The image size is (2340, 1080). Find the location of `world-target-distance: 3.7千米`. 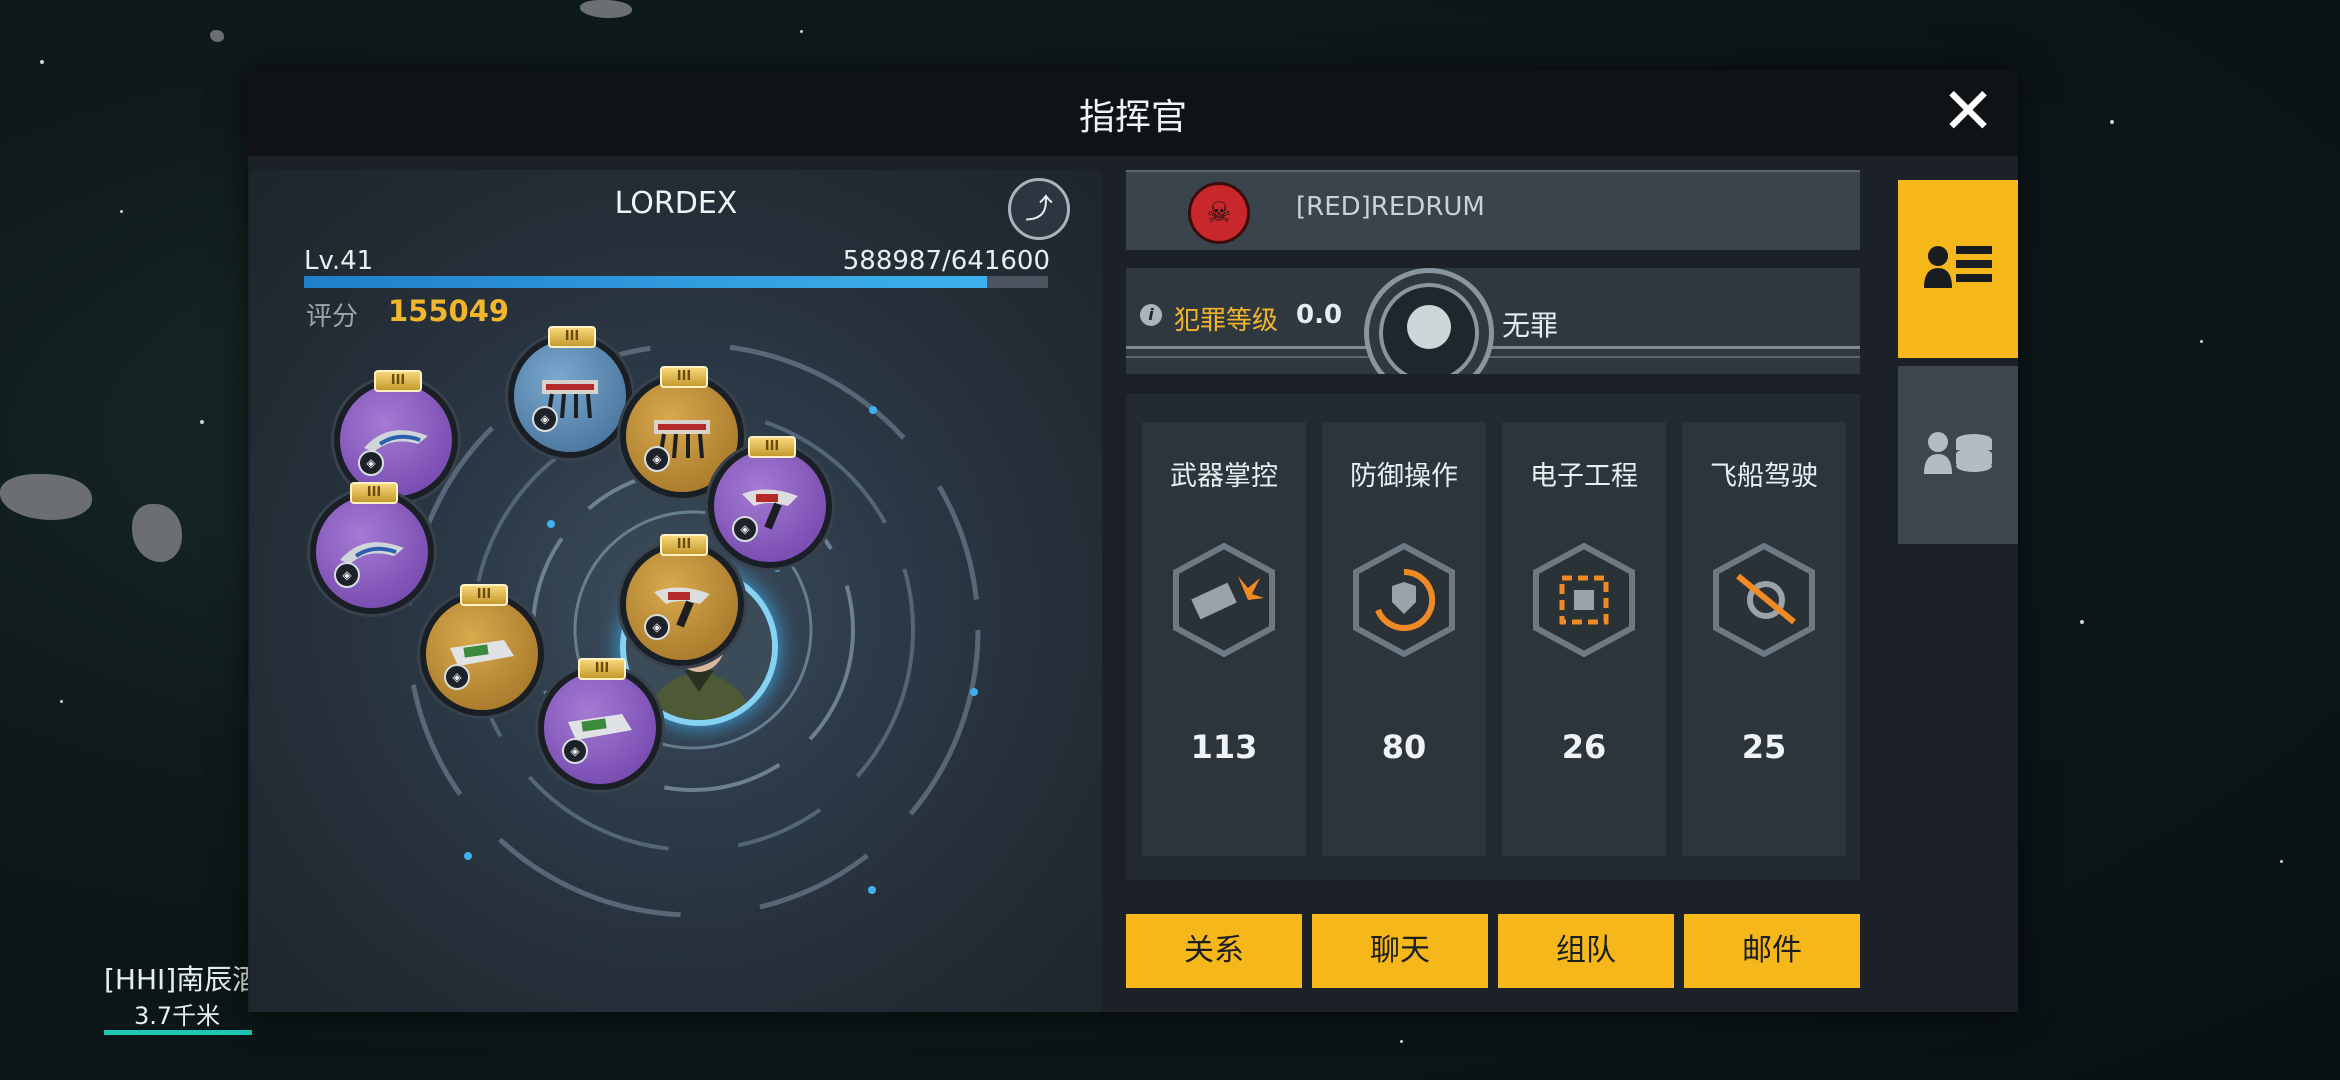

world-target-distance: 3.7千米 is located at coordinates (177, 1016).